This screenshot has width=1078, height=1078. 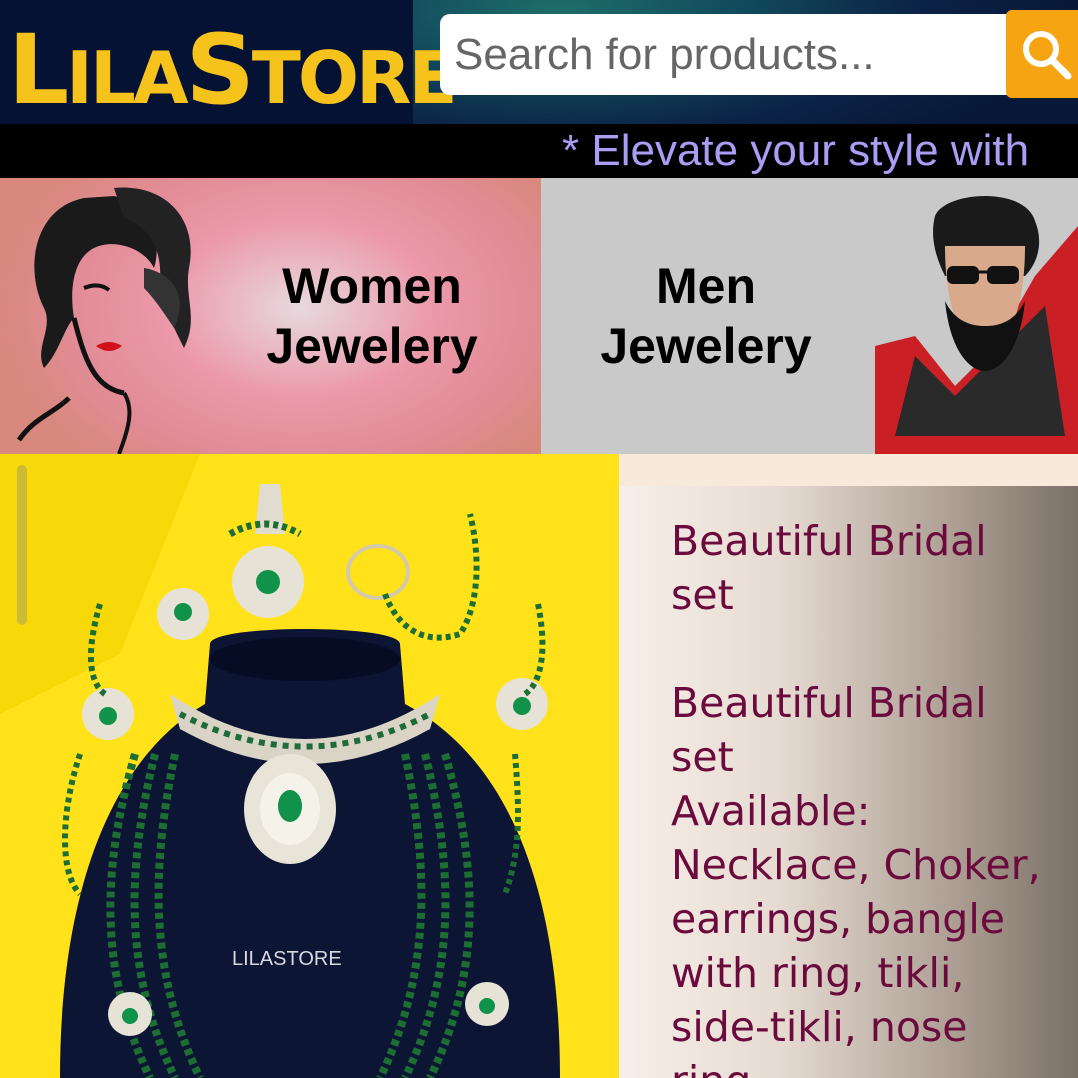 I want to click on search-icon, so click(x=1047, y=55).